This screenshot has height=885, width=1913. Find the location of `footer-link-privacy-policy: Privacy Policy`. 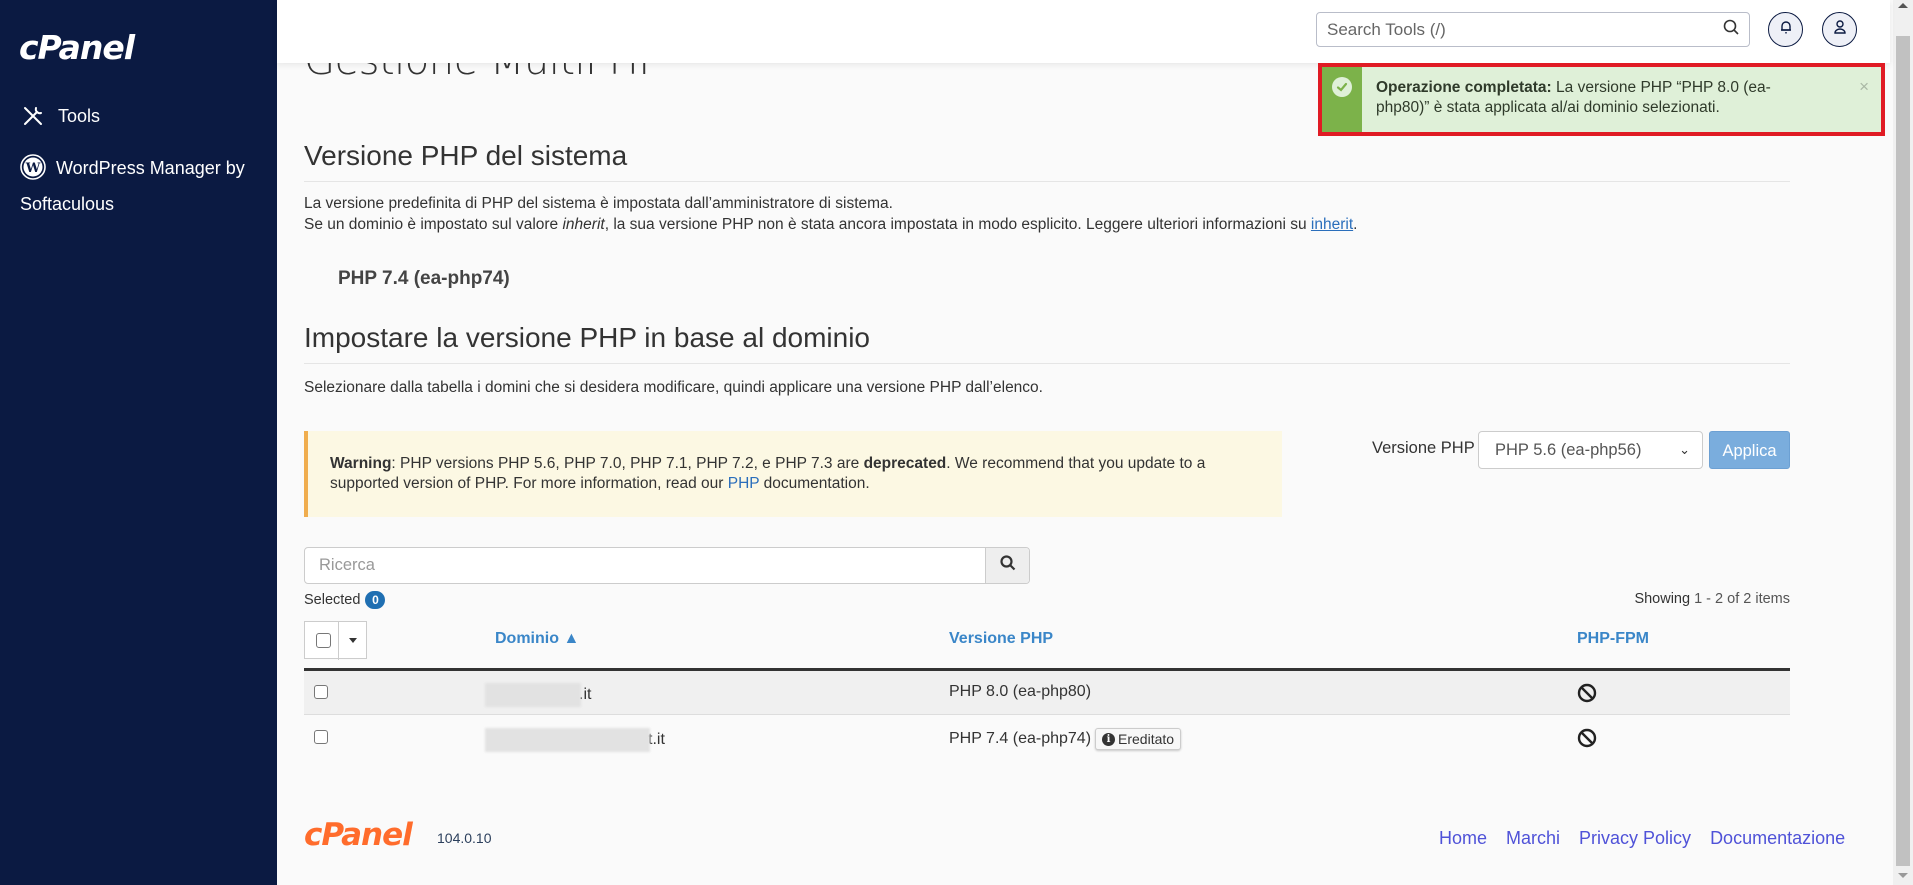

footer-link-privacy-policy: Privacy Policy is located at coordinates (1635, 838).